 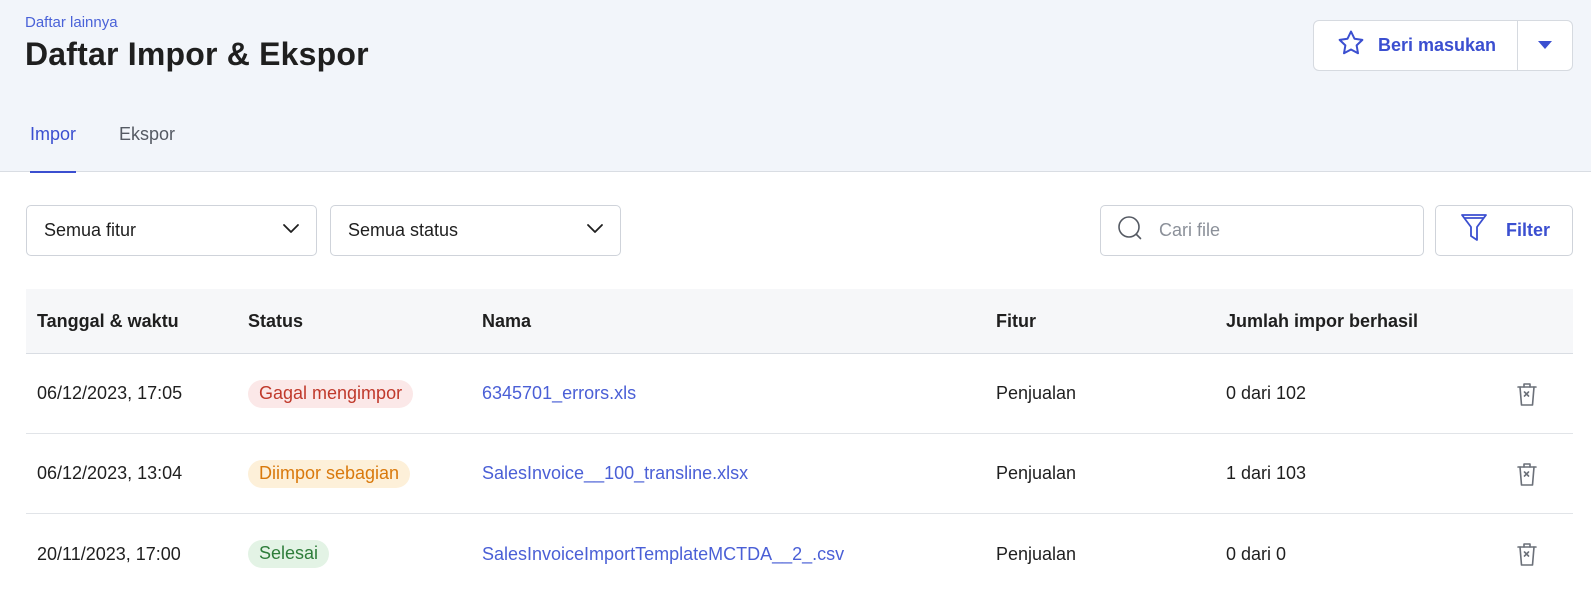 What do you see at coordinates (475, 230) in the screenshot?
I see `status-select: Semua status` at bounding box center [475, 230].